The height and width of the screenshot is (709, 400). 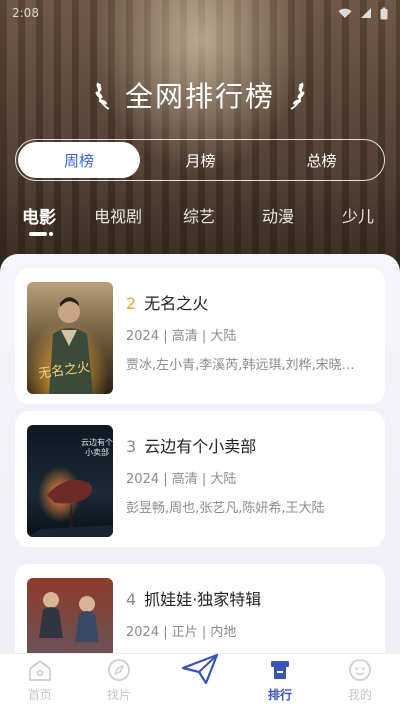 What do you see at coordinates (102, 96) in the screenshot?
I see `laurel-left-icon` at bounding box center [102, 96].